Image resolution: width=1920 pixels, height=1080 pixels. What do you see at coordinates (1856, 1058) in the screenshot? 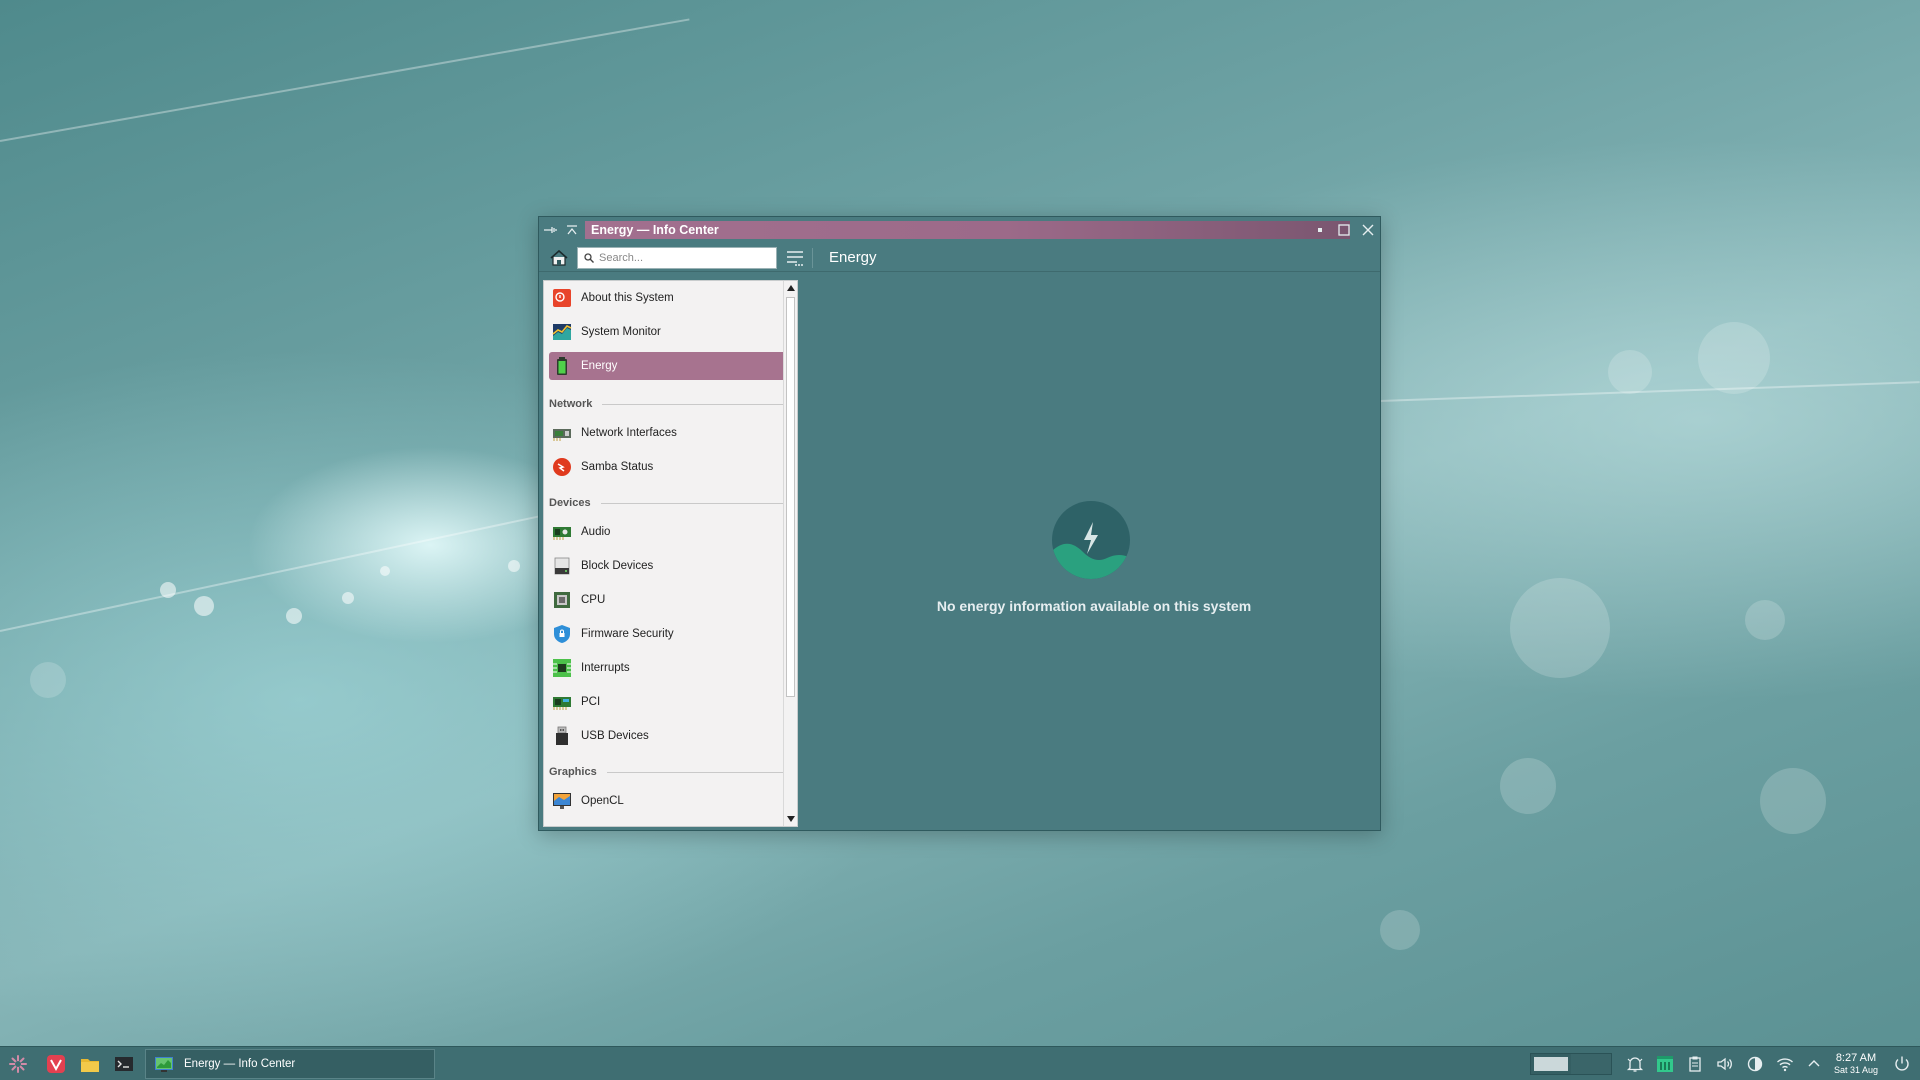
I see `clock-time: 8:27 AM` at bounding box center [1856, 1058].